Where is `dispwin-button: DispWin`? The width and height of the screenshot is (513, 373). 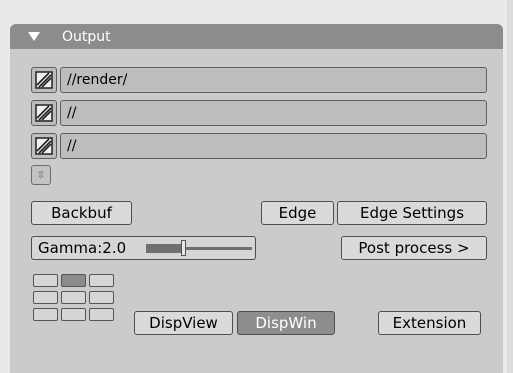
dispwin-button: DispWin is located at coordinates (286, 323).